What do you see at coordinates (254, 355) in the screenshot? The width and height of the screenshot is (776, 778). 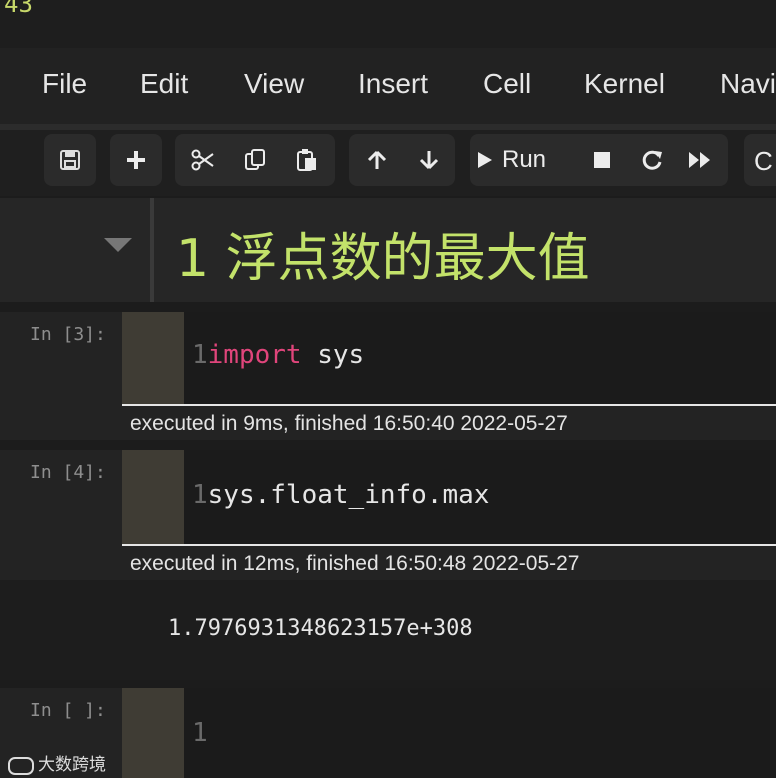 I see `code-keyword: import` at bounding box center [254, 355].